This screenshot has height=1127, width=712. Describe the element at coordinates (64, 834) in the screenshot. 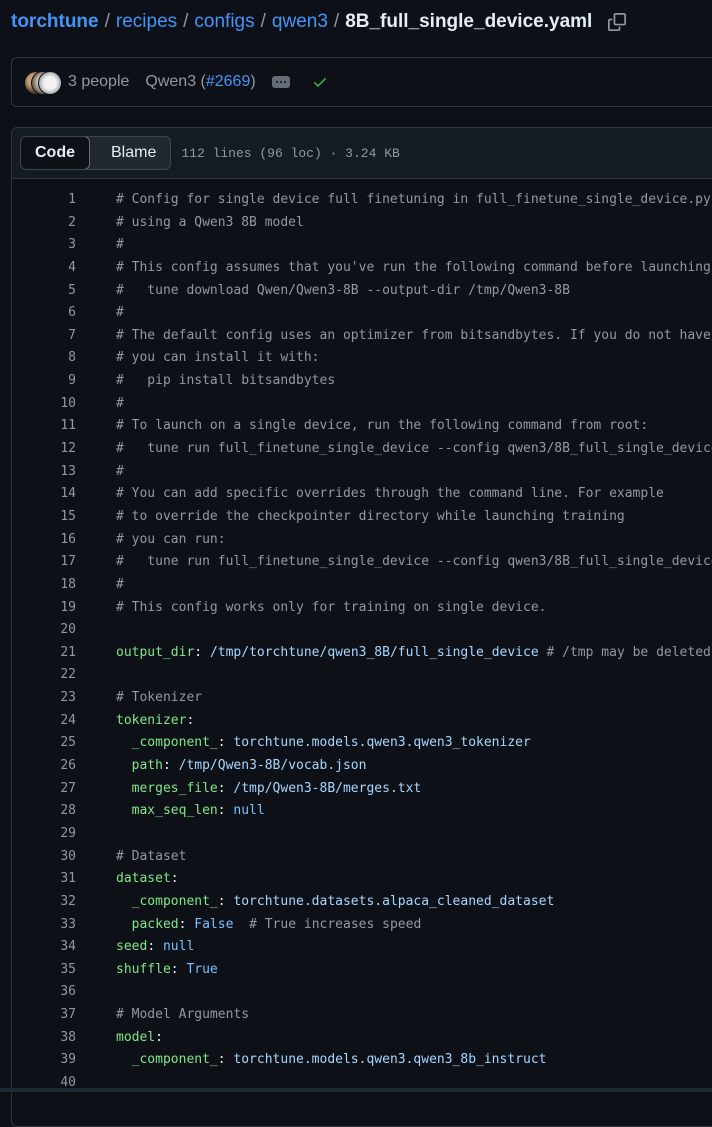

I see `line-number: 29` at that location.